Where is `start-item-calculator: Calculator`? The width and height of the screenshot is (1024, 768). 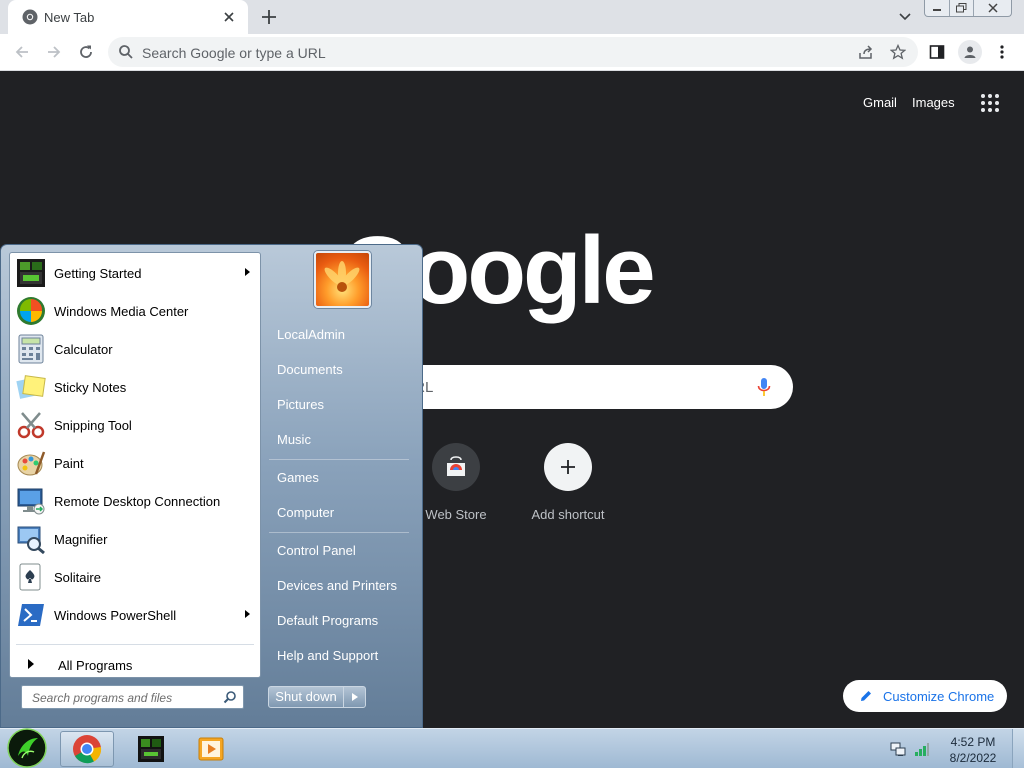
start-item-calculator: Calculator is located at coordinates (135, 349).